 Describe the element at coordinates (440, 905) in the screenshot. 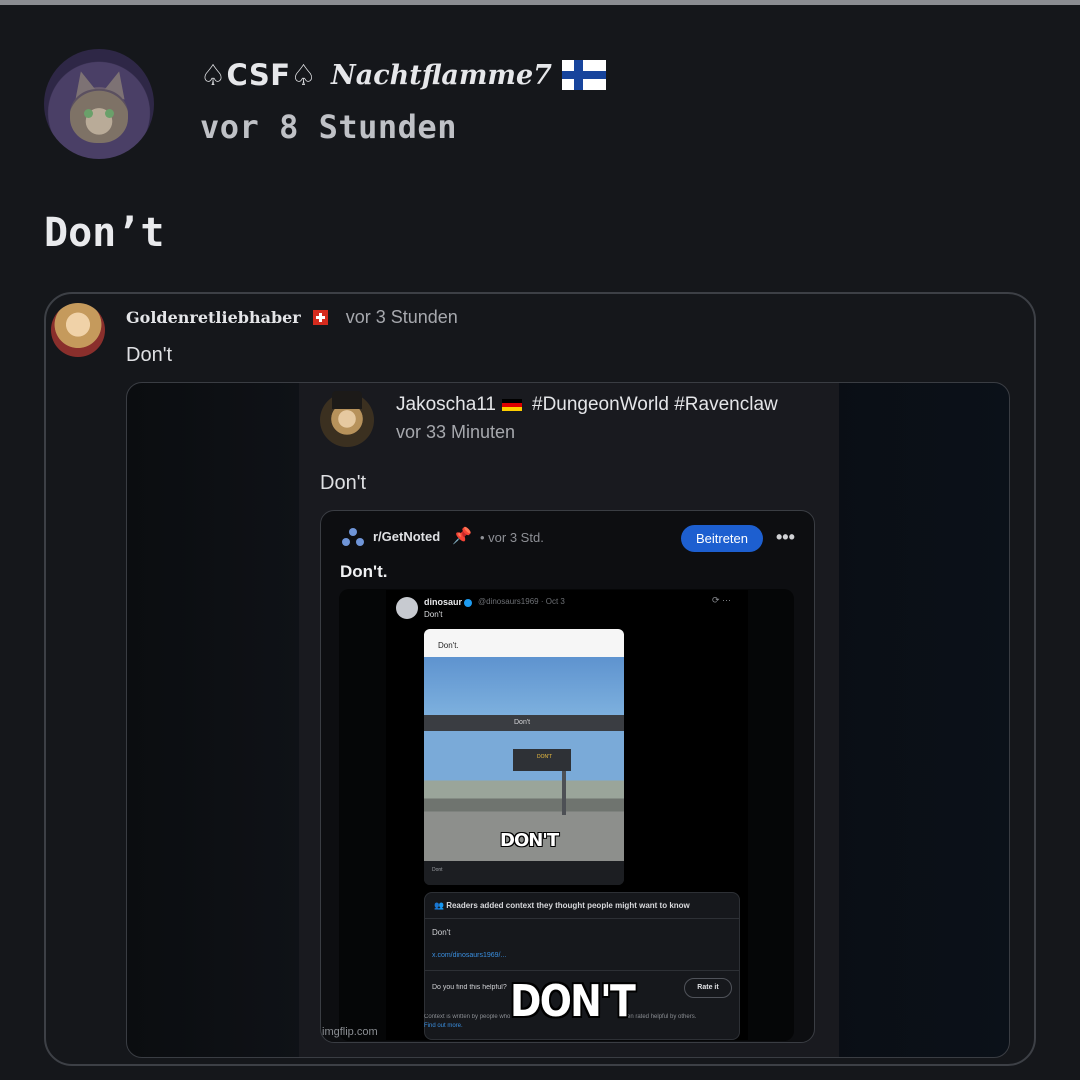

I see `people-icon: 👥` at that location.